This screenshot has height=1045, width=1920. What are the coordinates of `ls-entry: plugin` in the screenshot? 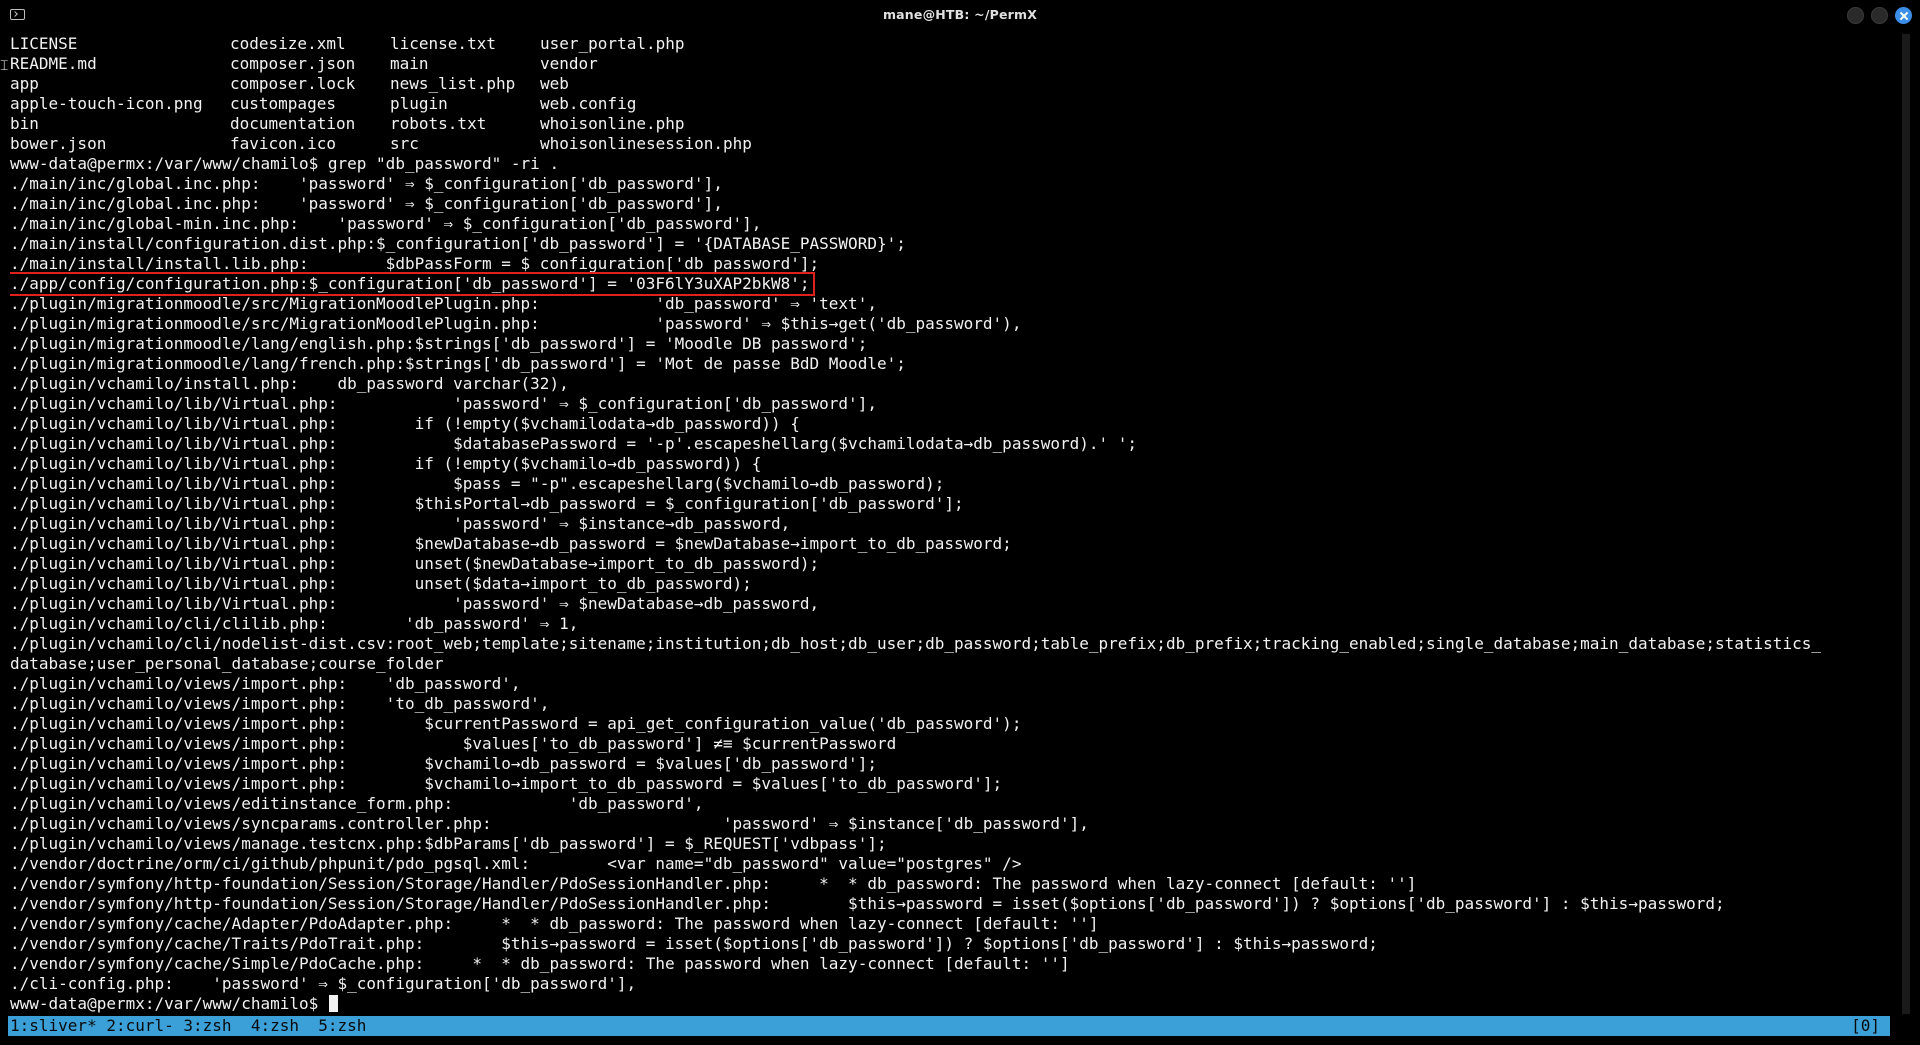 It's located at (419, 103).